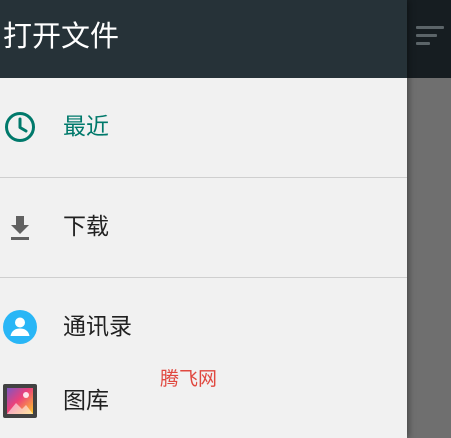  What do you see at coordinates (20, 228) in the screenshot?
I see `download-icon` at bounding box center [20, 228].